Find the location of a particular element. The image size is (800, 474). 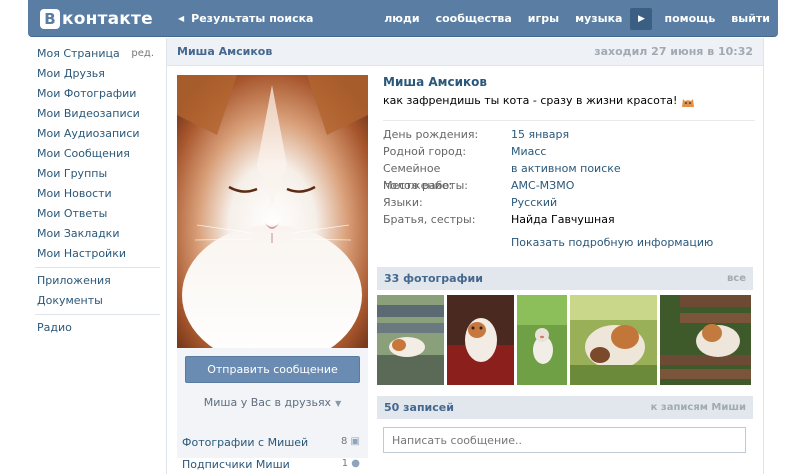

back-to-search-link: ◀ Результаты поиска is located at coordinates (245, 18).